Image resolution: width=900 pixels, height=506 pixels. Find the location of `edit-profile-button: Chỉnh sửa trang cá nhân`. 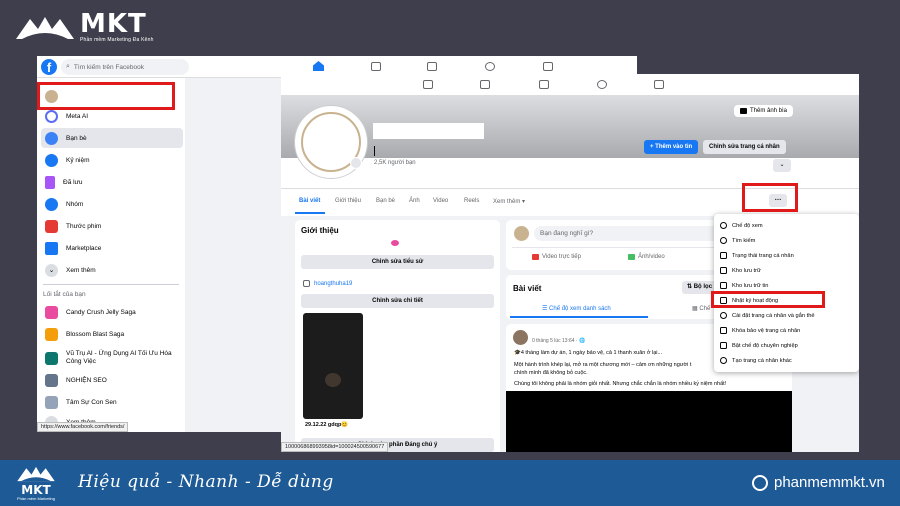

edit-profile-button: Chỉnh sửa trang cá nhân is located at coordinates (744, 147).